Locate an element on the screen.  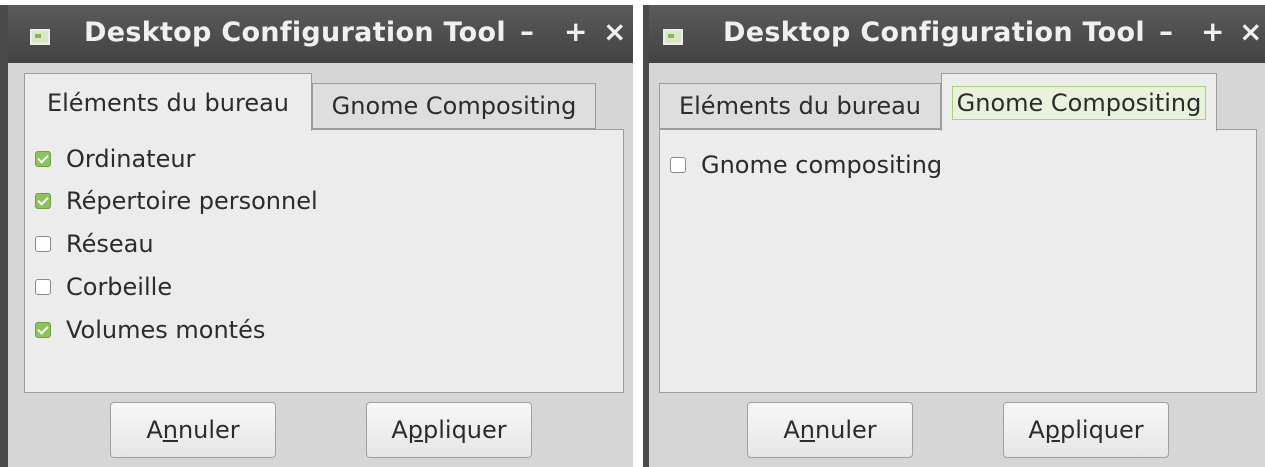
checkbox-label: Volumes montés is located at coordinates (166, 330).